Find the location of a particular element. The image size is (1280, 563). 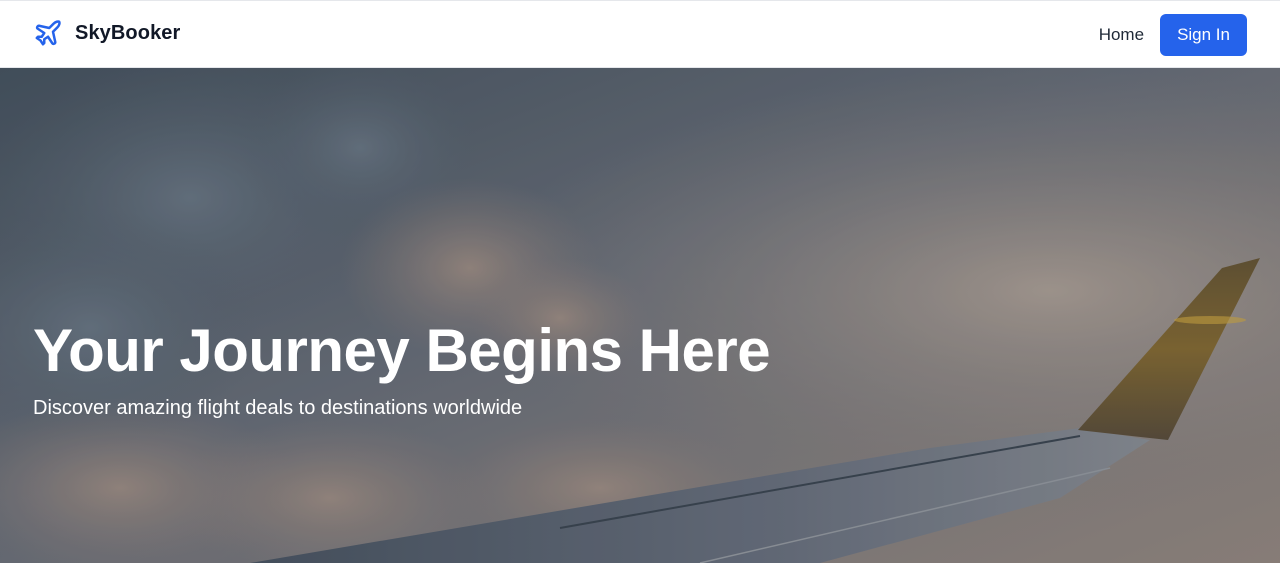

nav-actions: Home Sign In is located at coordinates (1173, 35).